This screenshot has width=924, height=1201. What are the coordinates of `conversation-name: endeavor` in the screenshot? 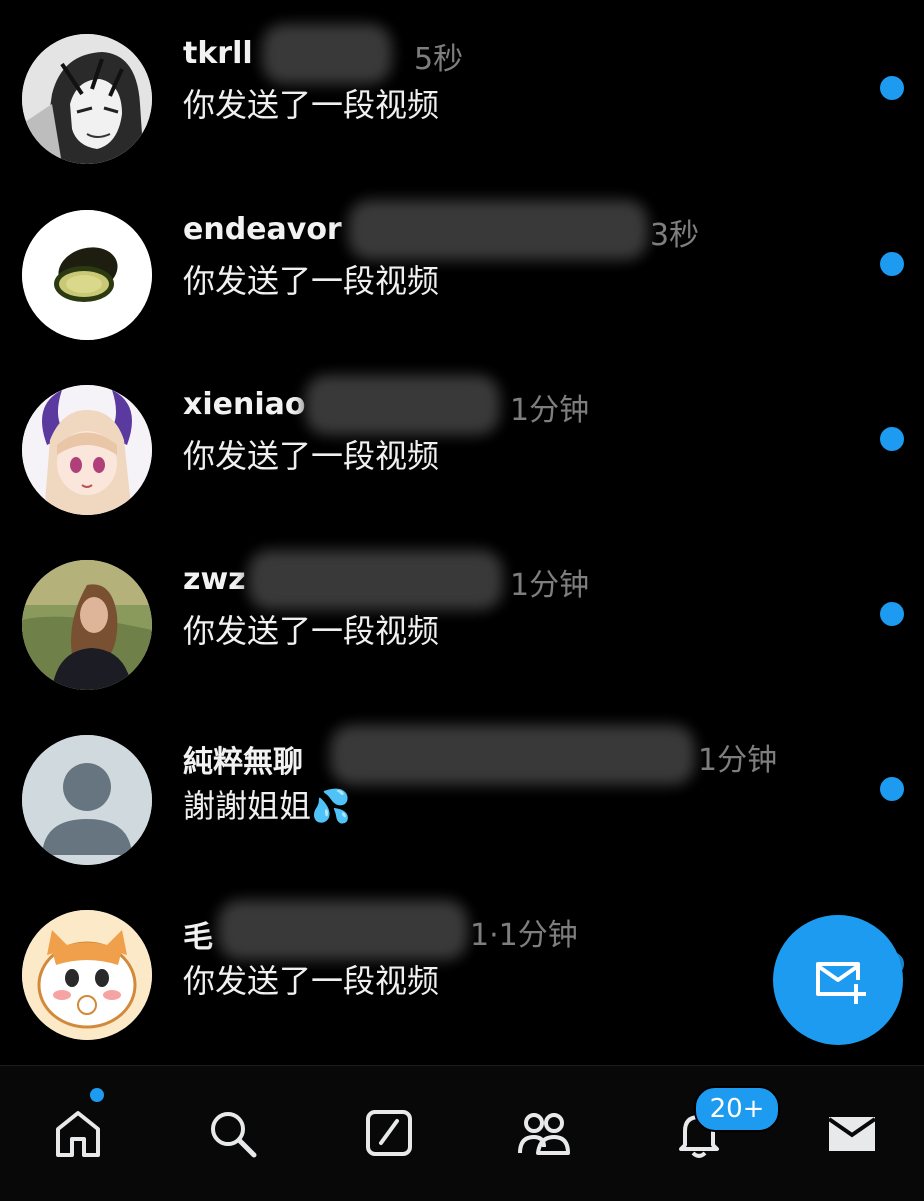 It's located at (262, 229).